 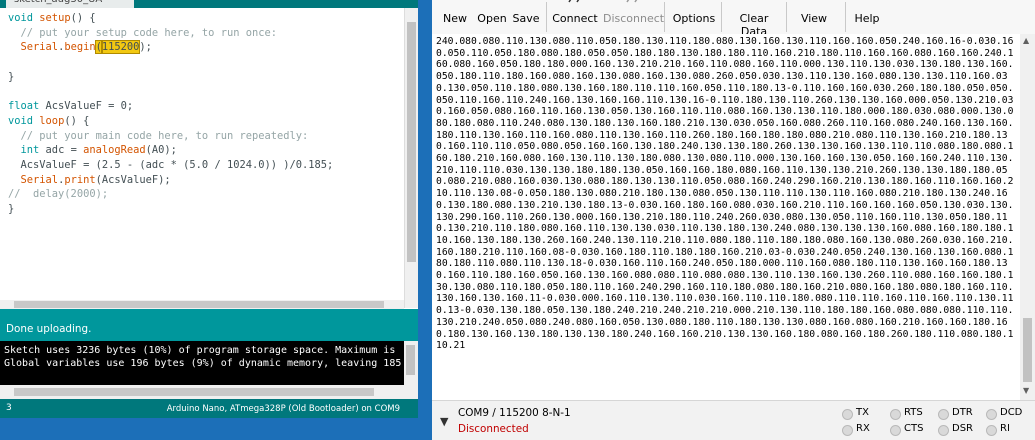 What do you see at coordinates (49, 329) in the screenshot?
I see `upload-status-message: Done uploading.` at bounding box center [49, 329].